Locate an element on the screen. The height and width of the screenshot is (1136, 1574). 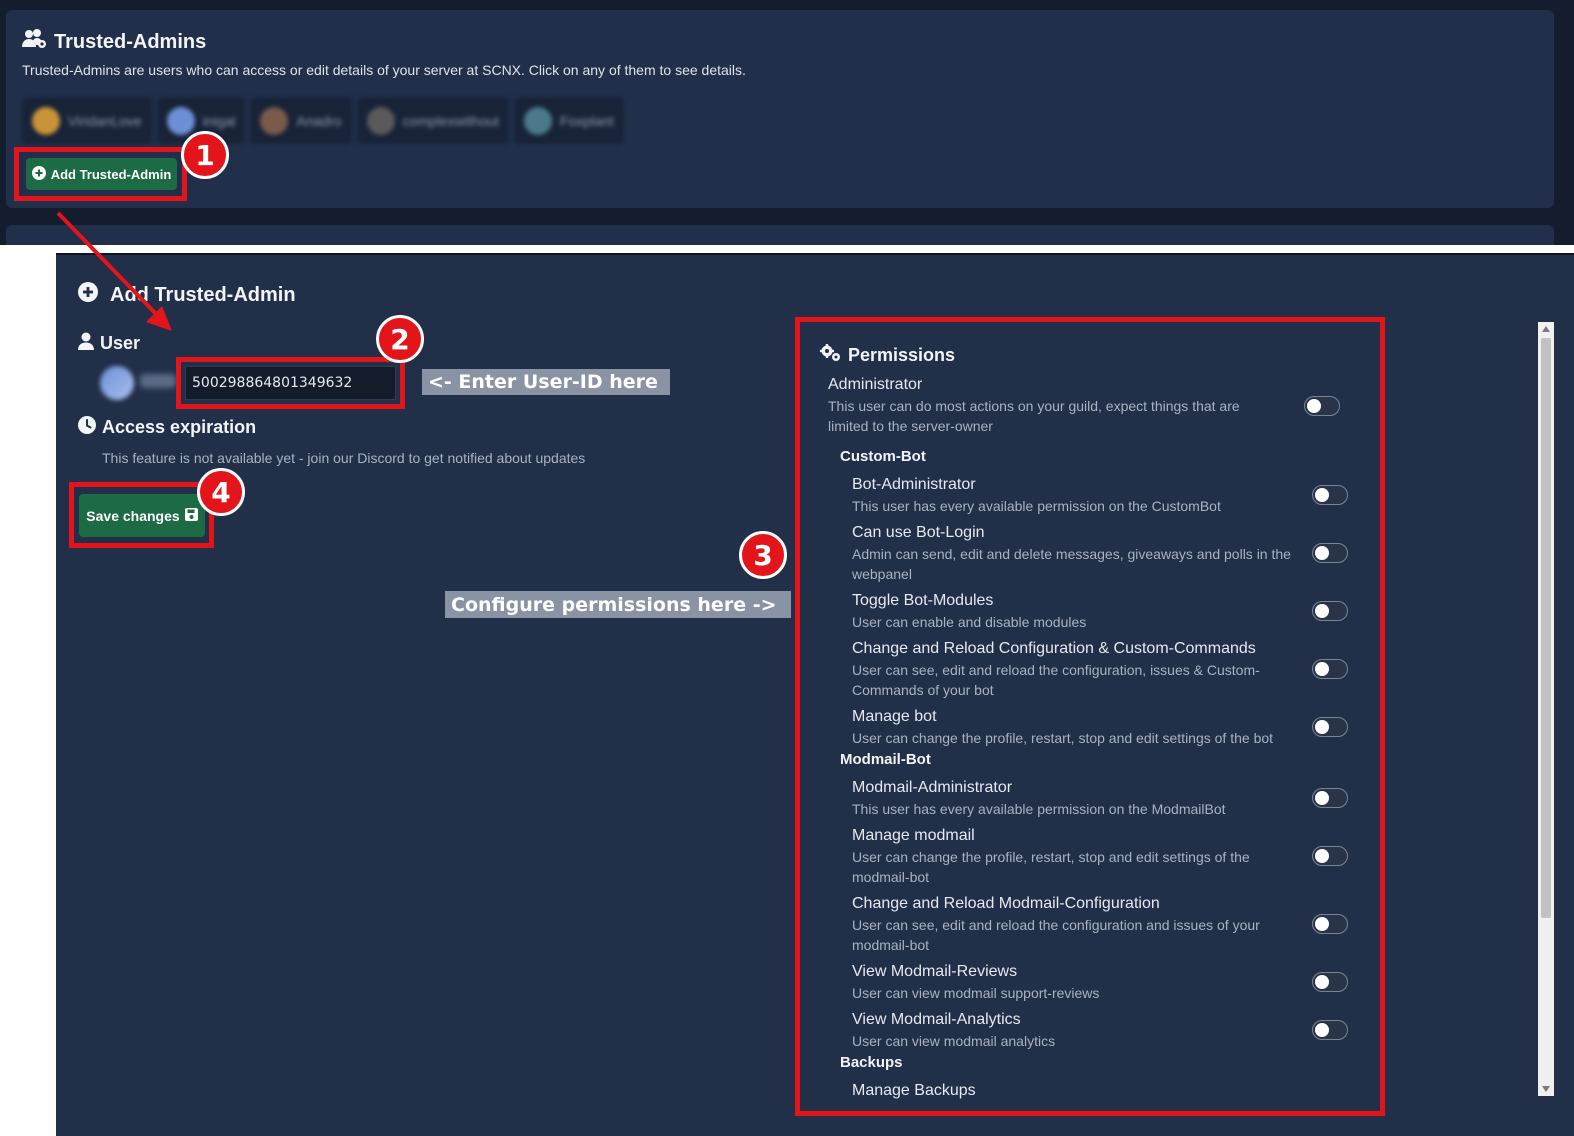
modal-title-text: Add Trusted-Admin is located at coordinates (203, 294).